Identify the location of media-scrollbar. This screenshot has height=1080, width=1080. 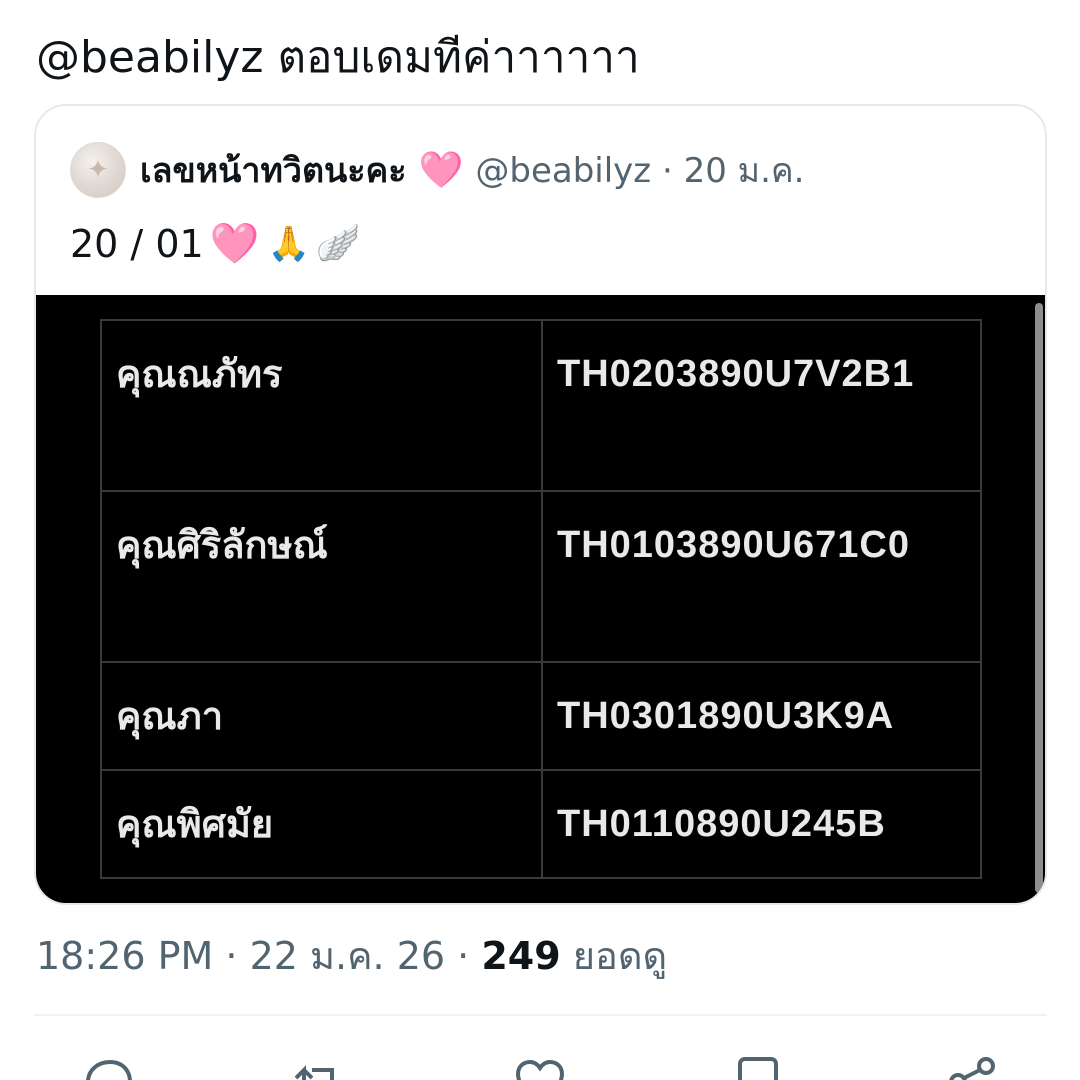
(1039, 598).